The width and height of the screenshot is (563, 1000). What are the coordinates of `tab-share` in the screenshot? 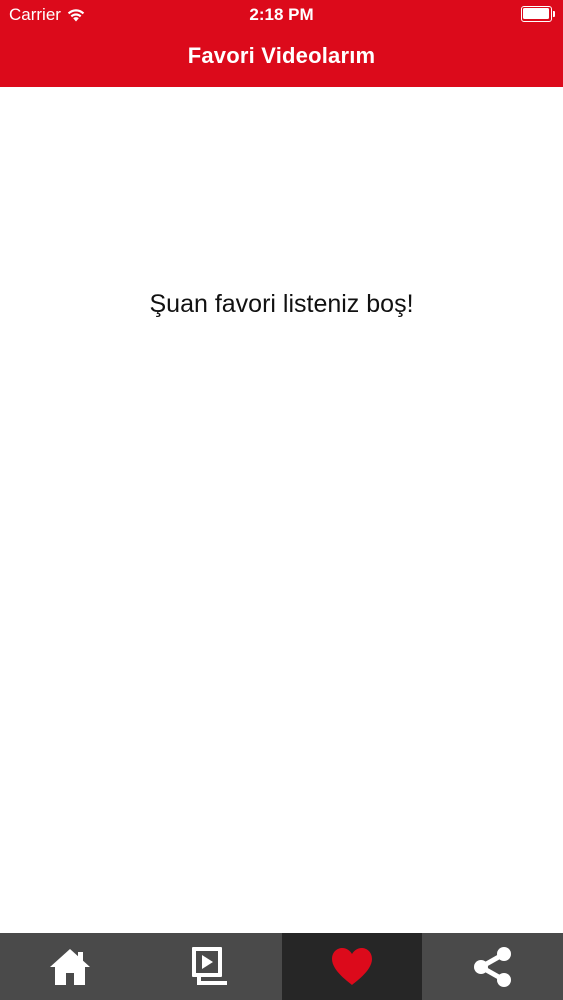 It's located at (492, 966).